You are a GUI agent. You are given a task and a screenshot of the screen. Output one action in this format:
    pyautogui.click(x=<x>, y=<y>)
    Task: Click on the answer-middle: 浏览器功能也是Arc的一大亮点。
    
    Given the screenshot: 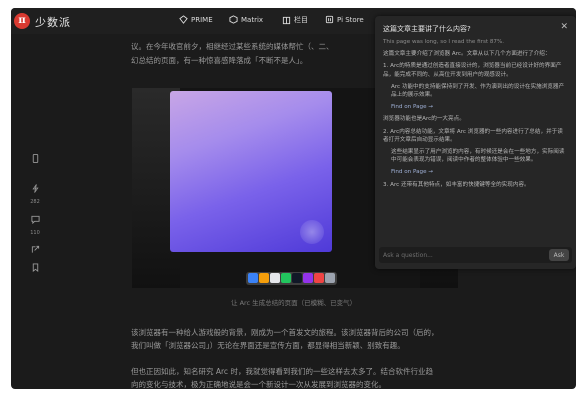 What is the action you would take?
    pyautogui.click(x=424, y=119)
    